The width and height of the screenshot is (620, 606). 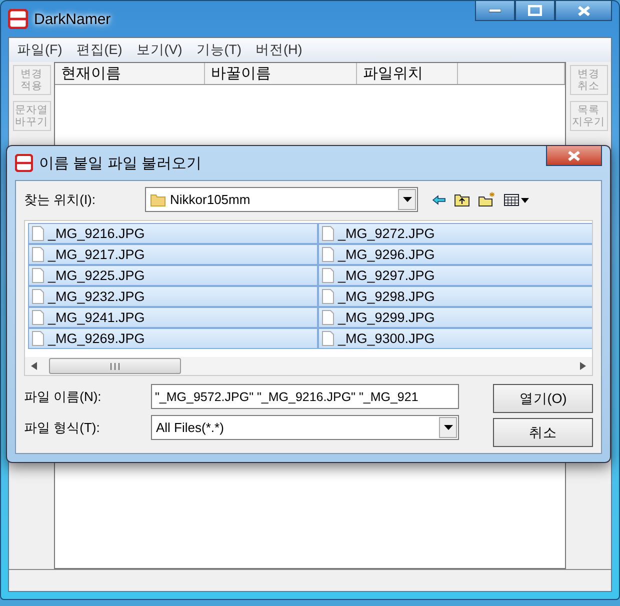 I want to click on maximize-icon, so click(x=535, y=10).